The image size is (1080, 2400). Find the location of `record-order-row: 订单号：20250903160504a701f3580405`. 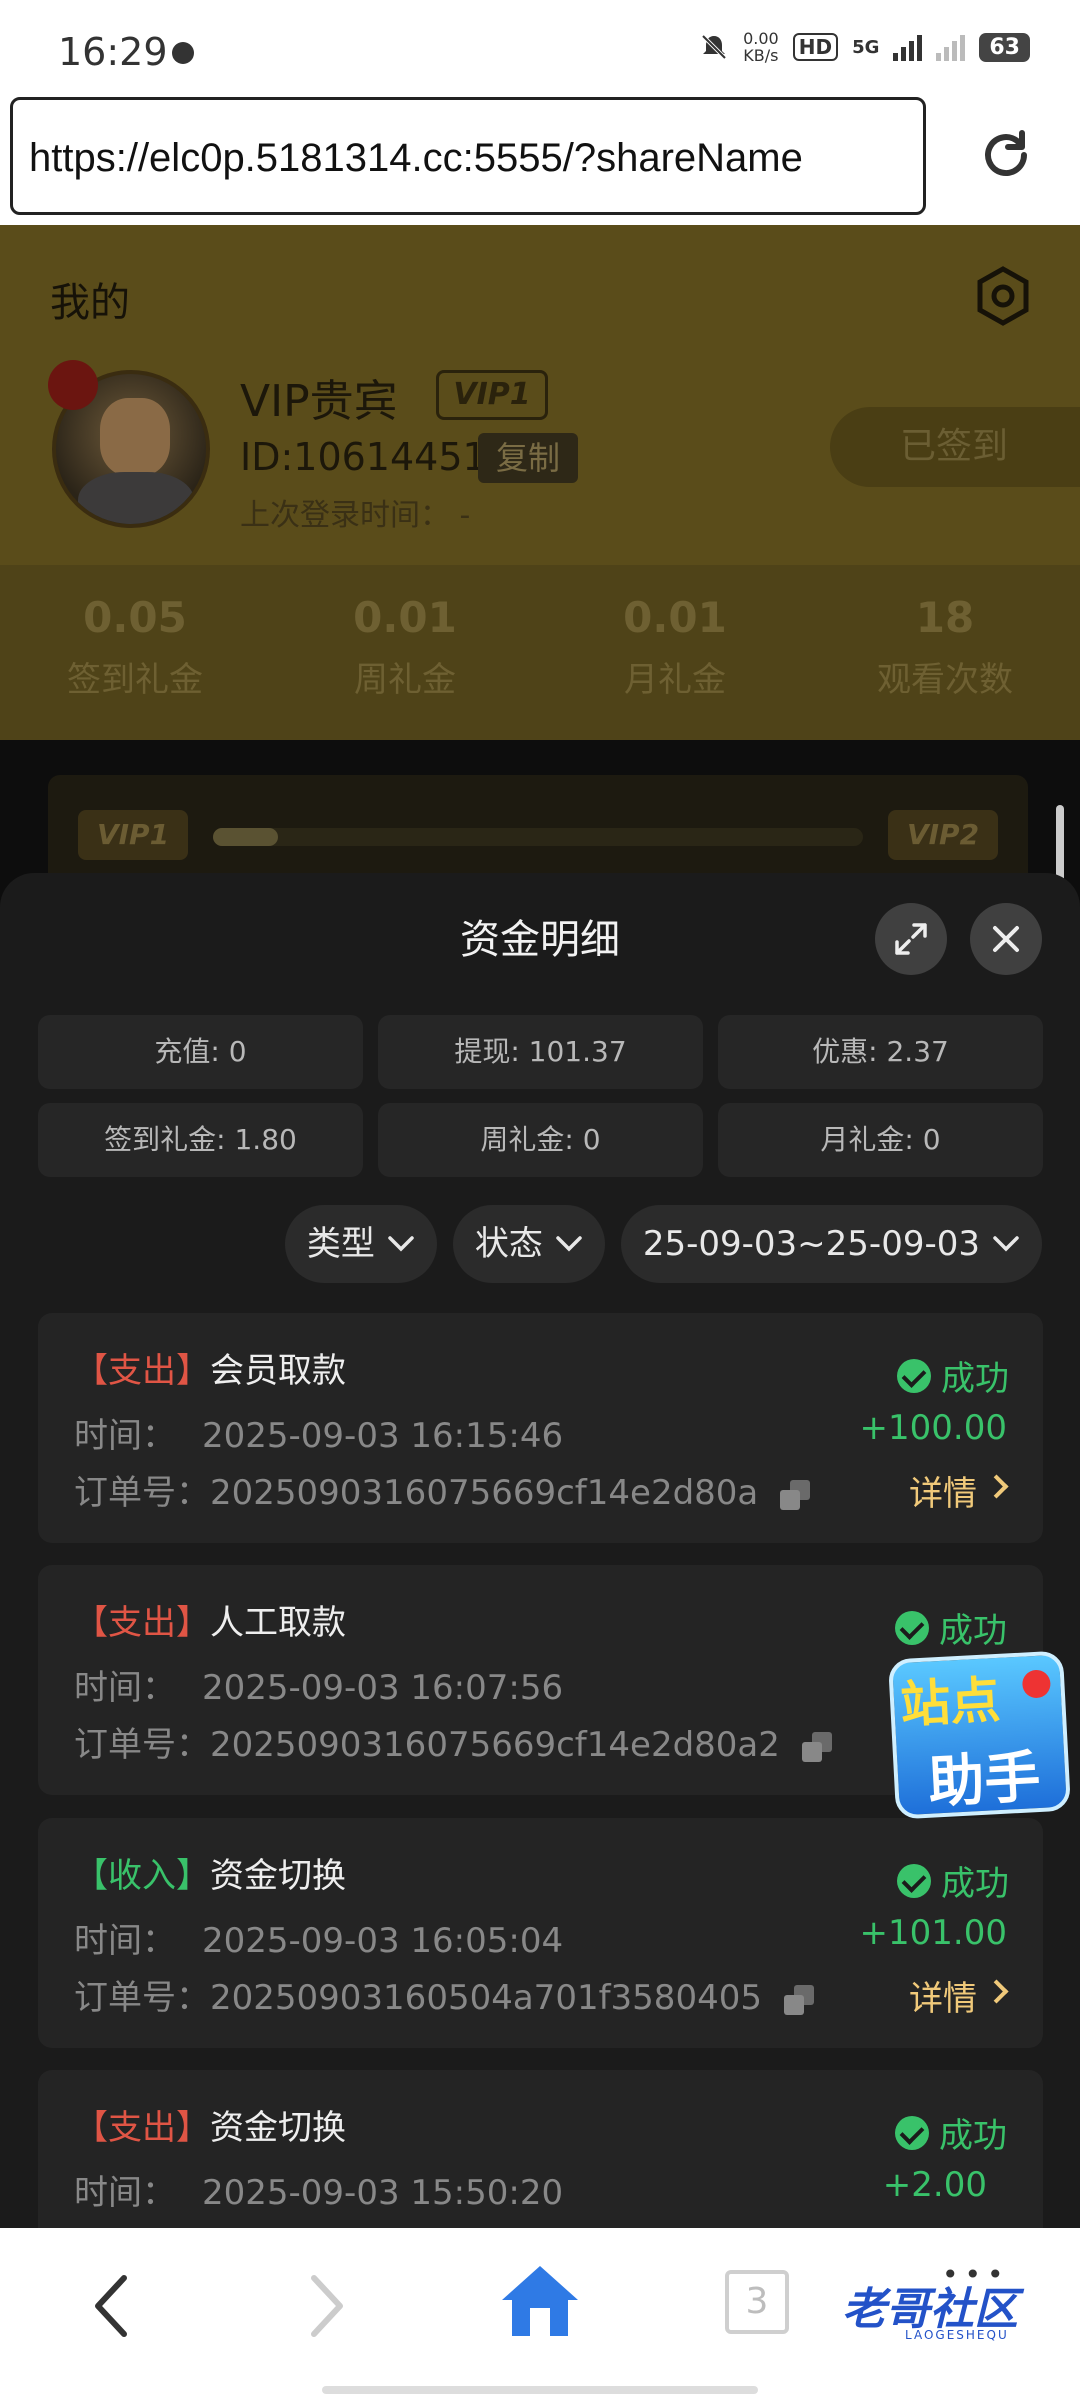

record-order-row: 订单号：20250903160504a701f3580405 is located at coordinates (444, 1994).